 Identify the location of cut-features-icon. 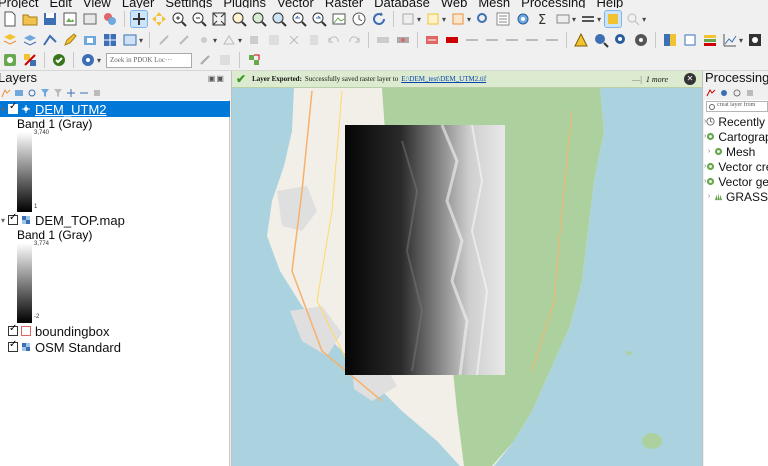
(274, 40).